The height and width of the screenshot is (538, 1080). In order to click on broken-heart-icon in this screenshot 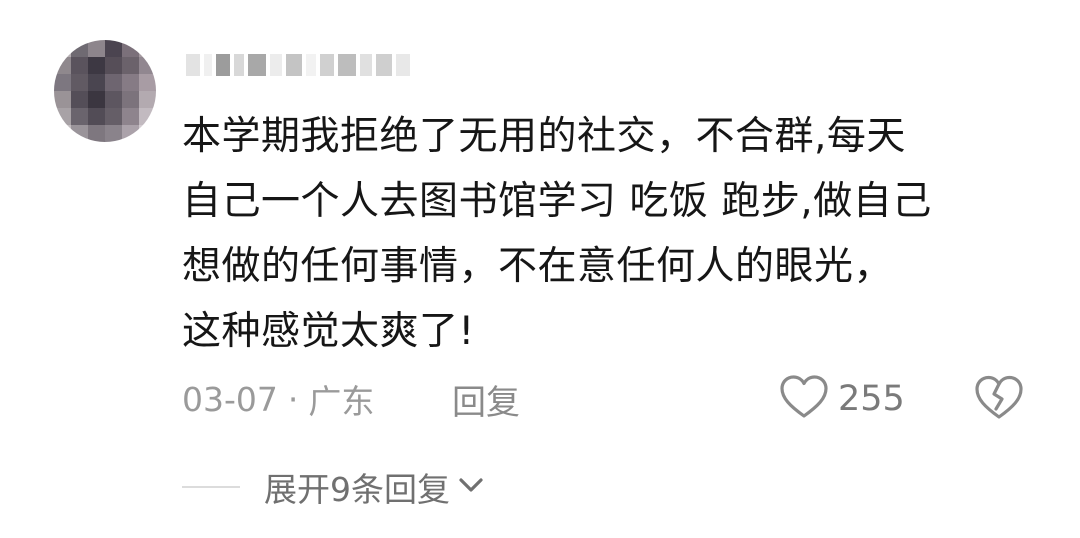, I will do `click(999, 399)`.